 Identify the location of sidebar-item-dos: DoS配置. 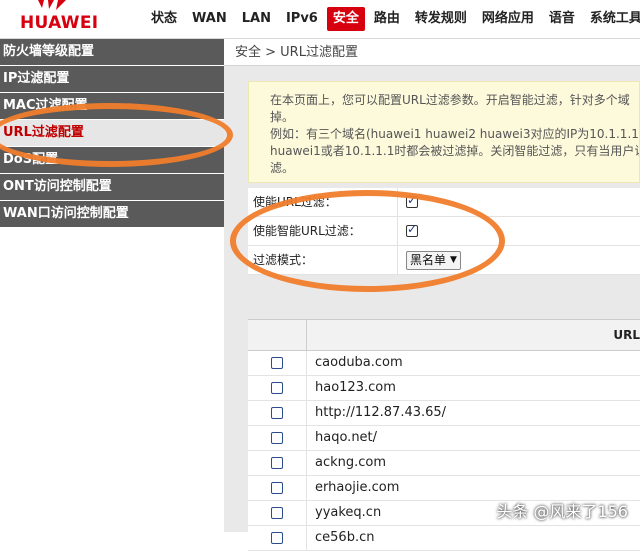
(112, 160).